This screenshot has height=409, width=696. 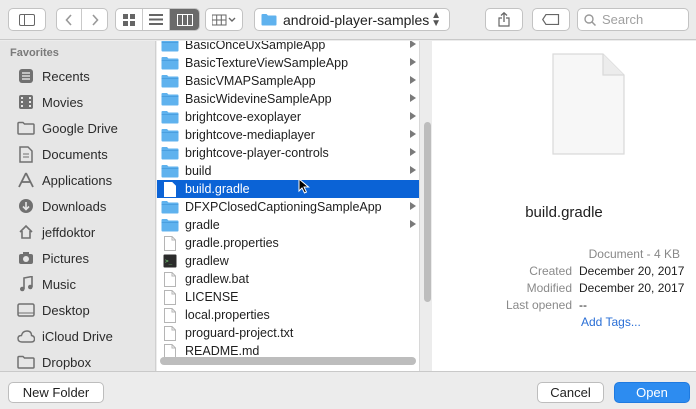 I want to click on folder-row: DFXPClosedCaptioningSampleApp, so click(x=288, y=207).